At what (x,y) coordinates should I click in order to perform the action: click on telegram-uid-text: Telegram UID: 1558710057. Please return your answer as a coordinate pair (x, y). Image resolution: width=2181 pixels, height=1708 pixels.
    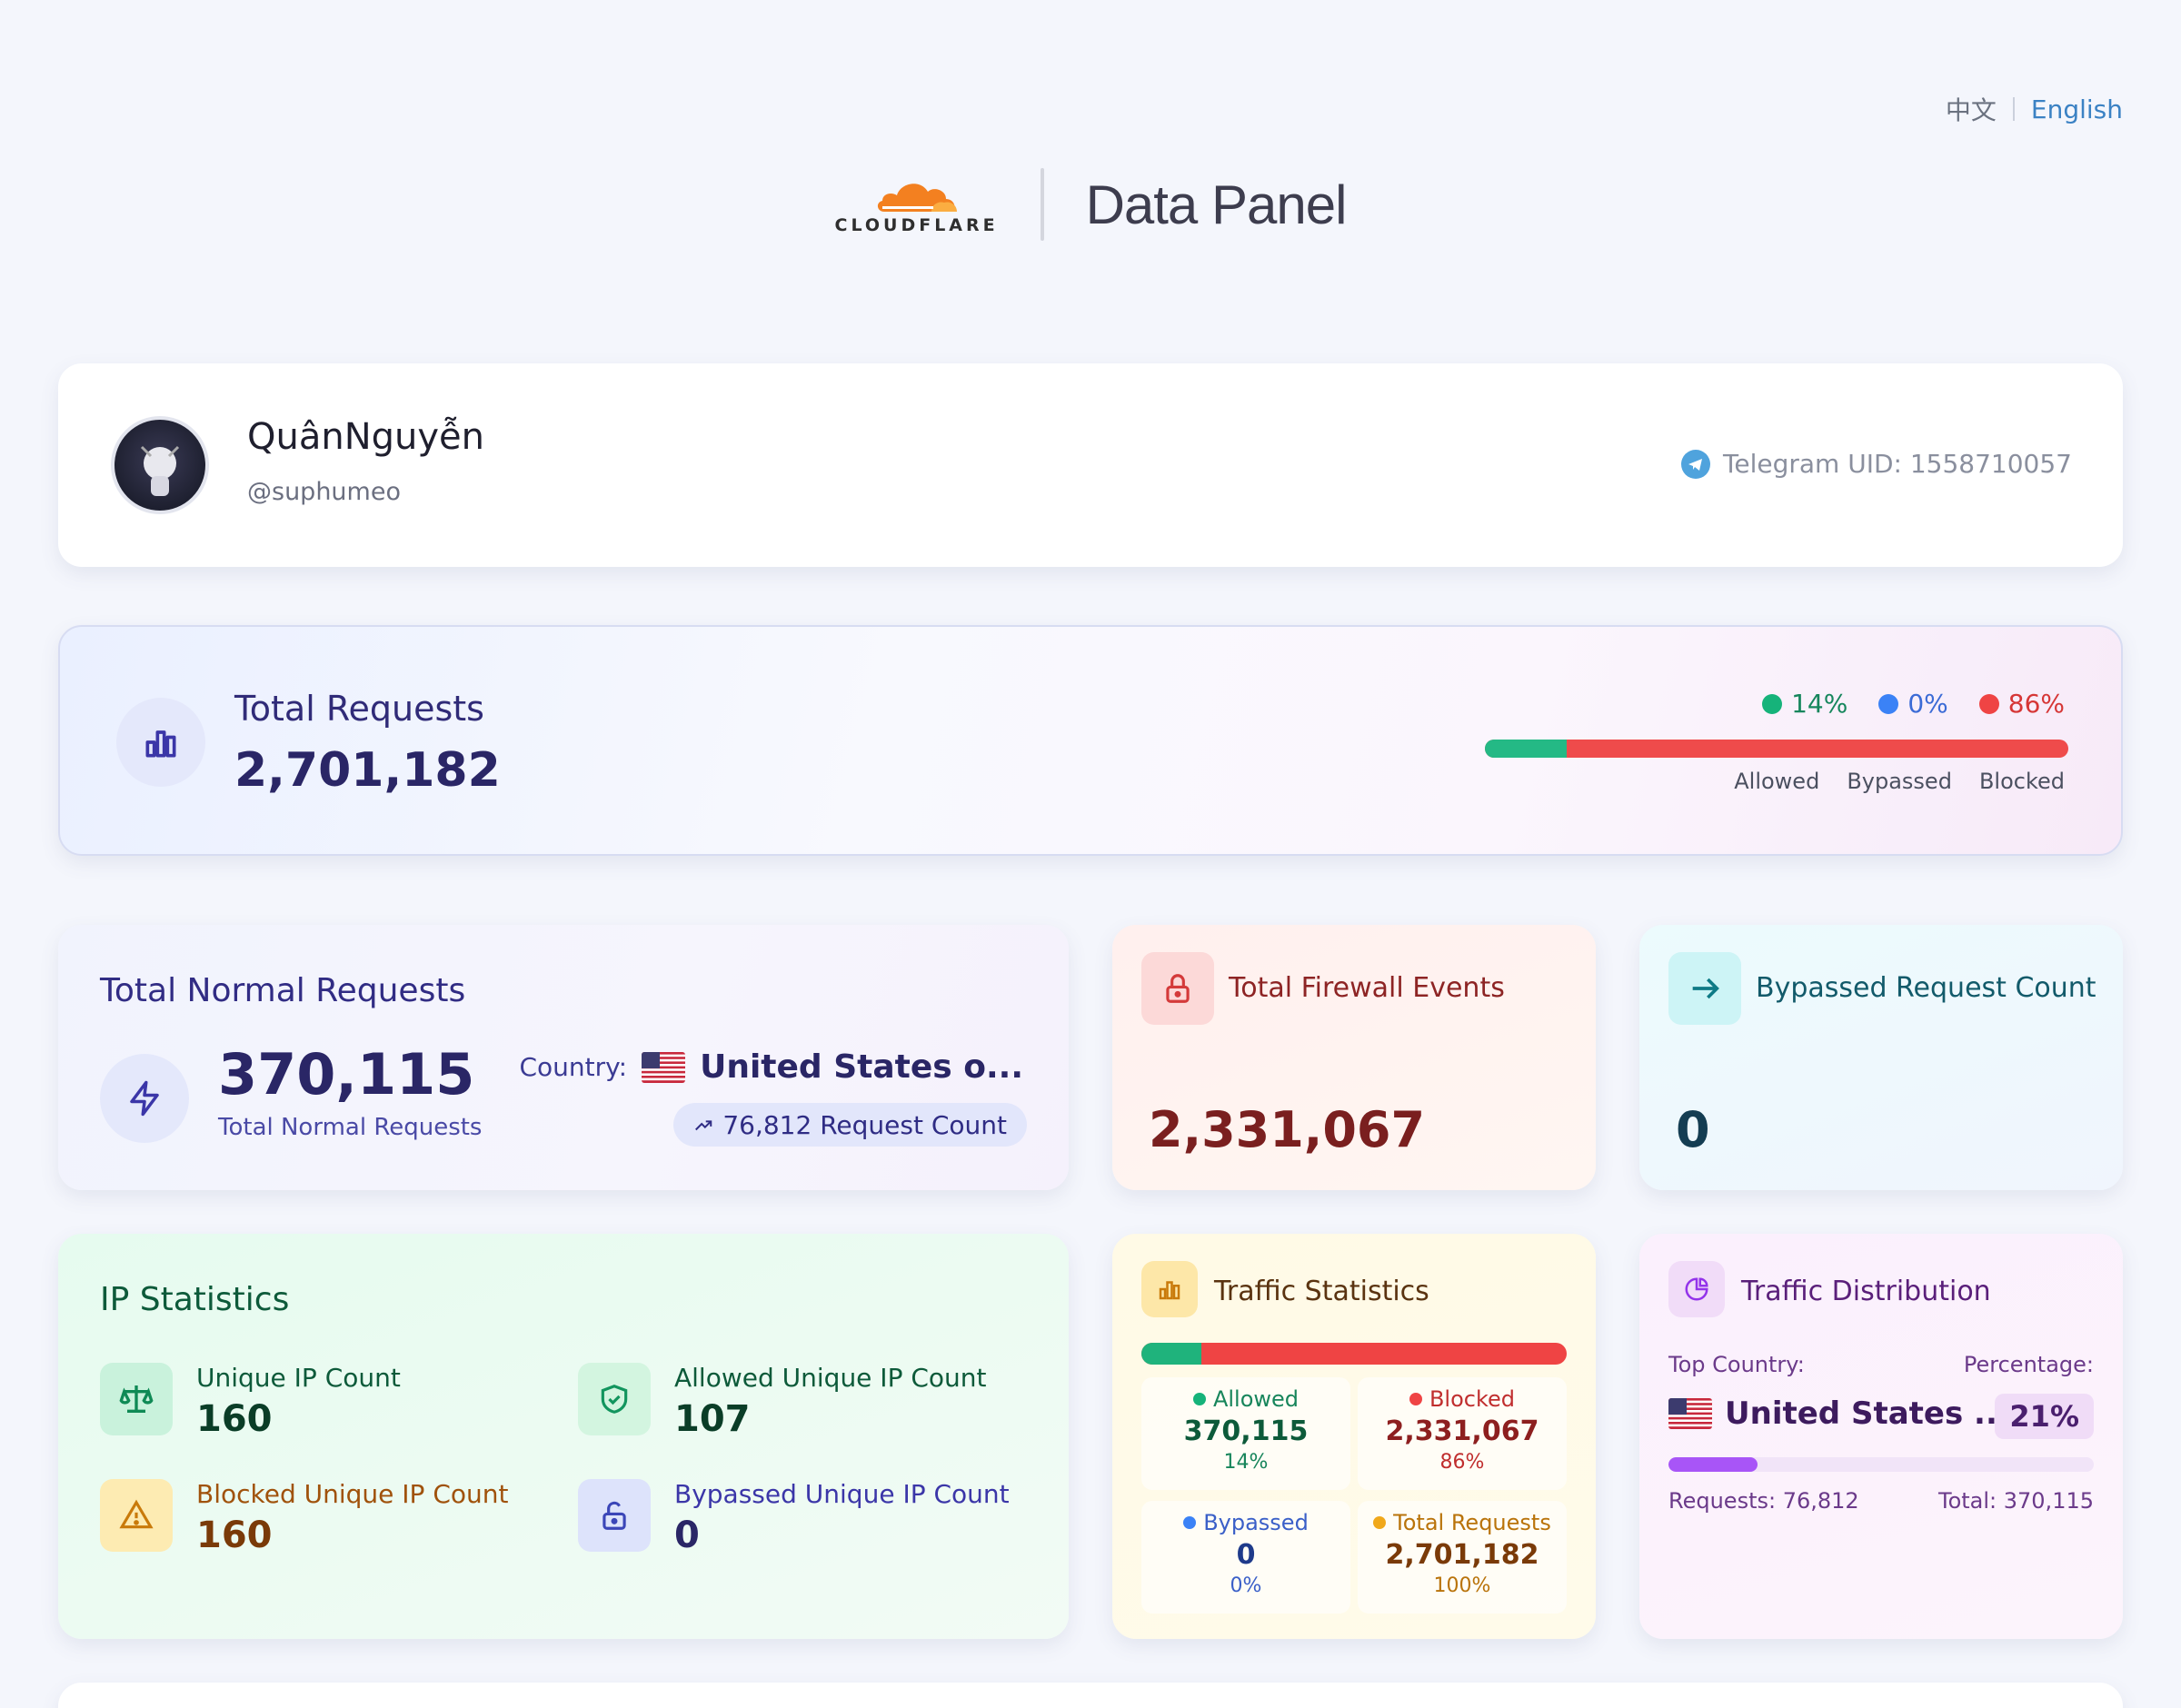
    Looking at the image, I should click on (1897, 464).